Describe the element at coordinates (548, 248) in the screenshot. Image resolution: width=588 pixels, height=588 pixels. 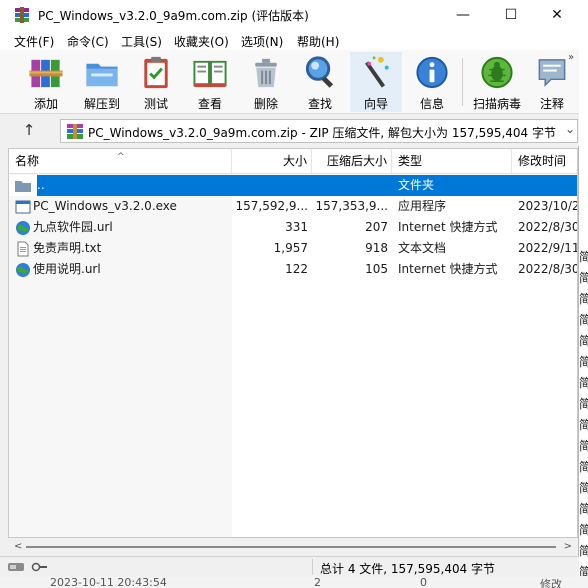
I see `file-modified: 2022/9/11` at that location.